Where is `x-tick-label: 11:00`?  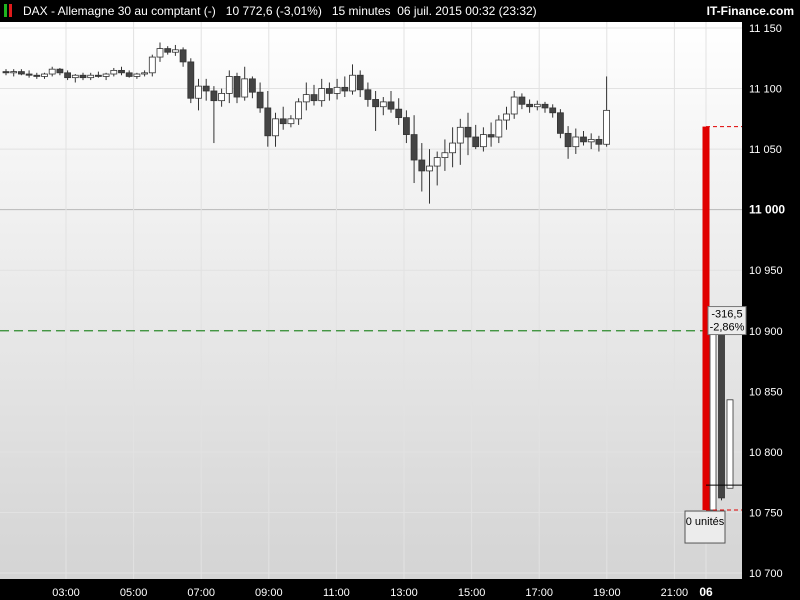
x-tick-label: 11:00 is located at coordinates (336, 593).